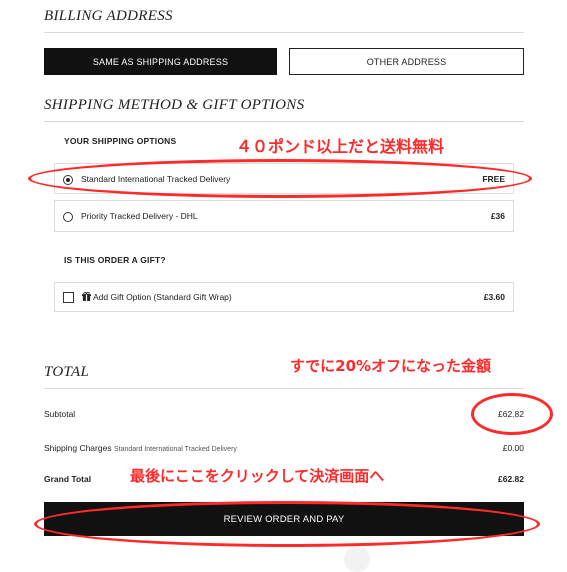 This screenshot has width=567, height=572. Describe the element at coordinates (60, 414) in the screenshot. I see `subtotal-label: Subtotal` at that location.